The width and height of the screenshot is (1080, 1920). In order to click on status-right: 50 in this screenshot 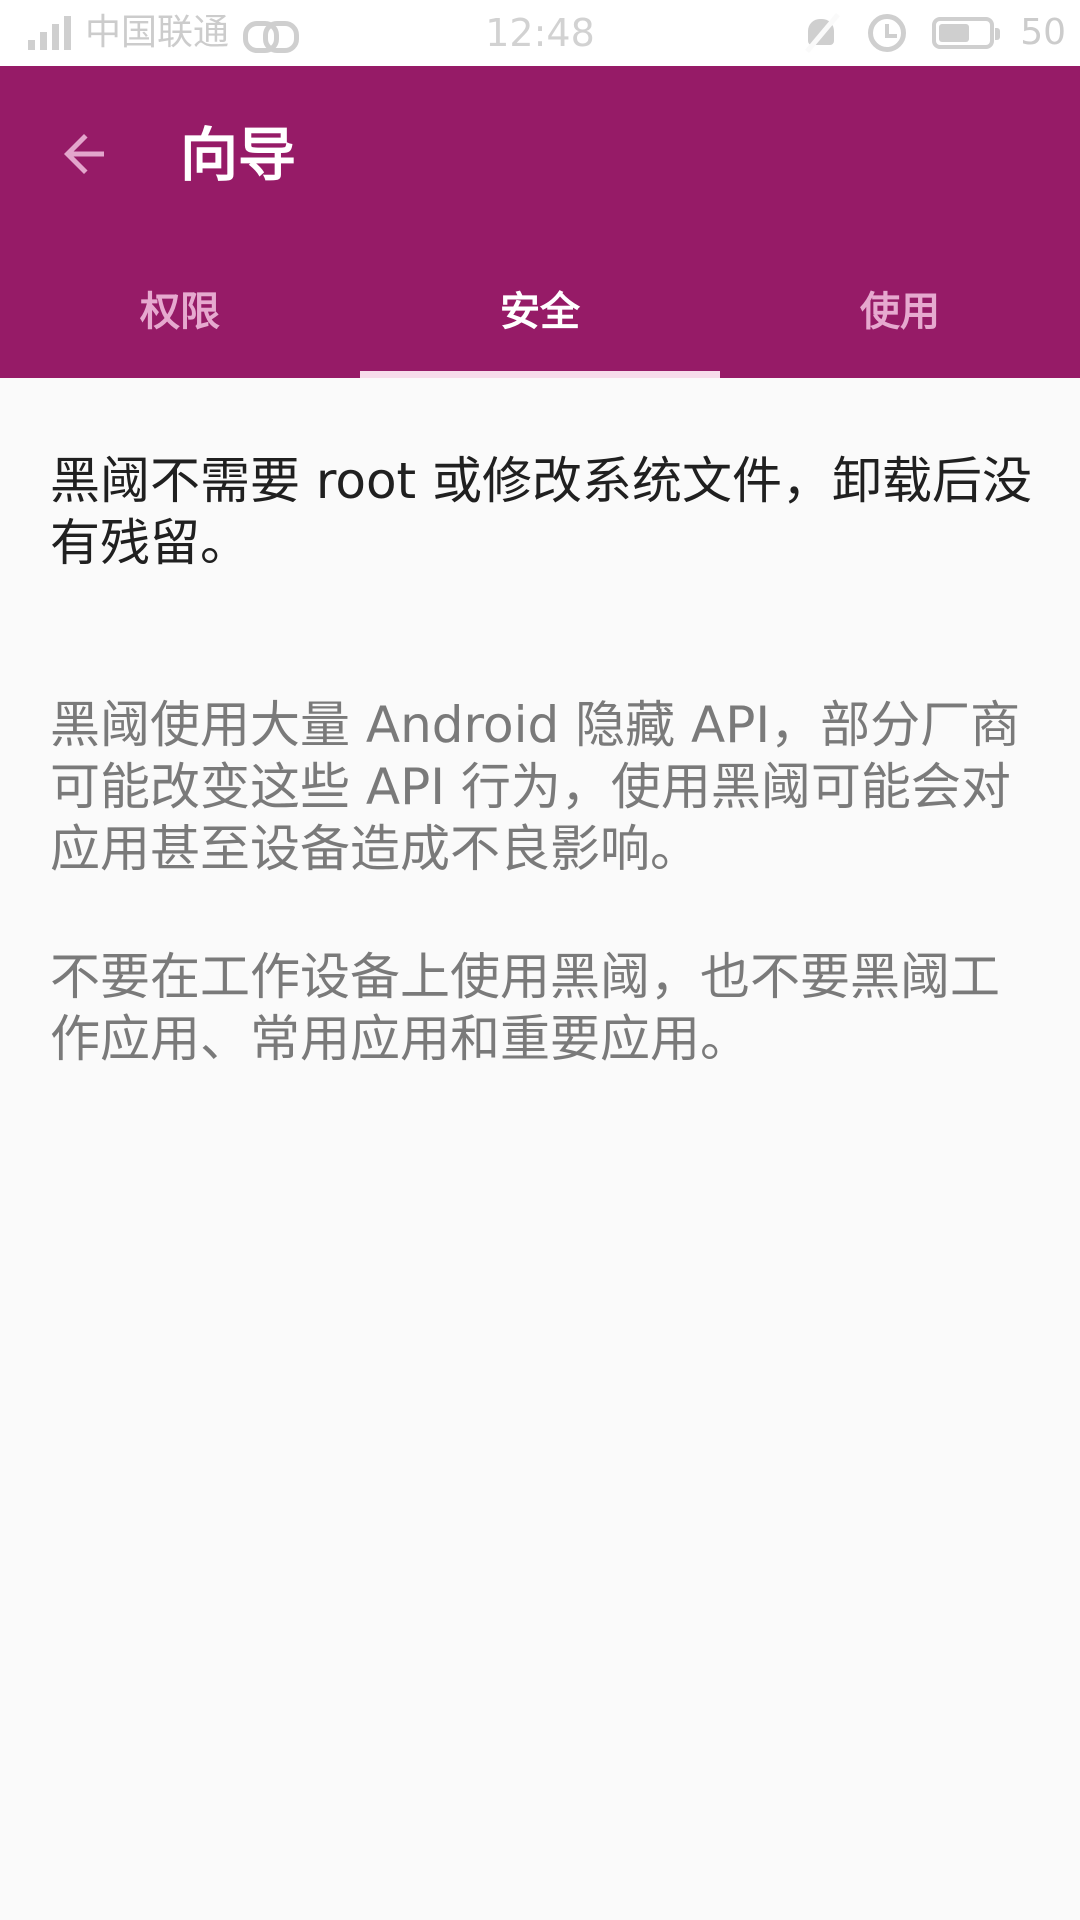, I will do `click(934, 33)`.